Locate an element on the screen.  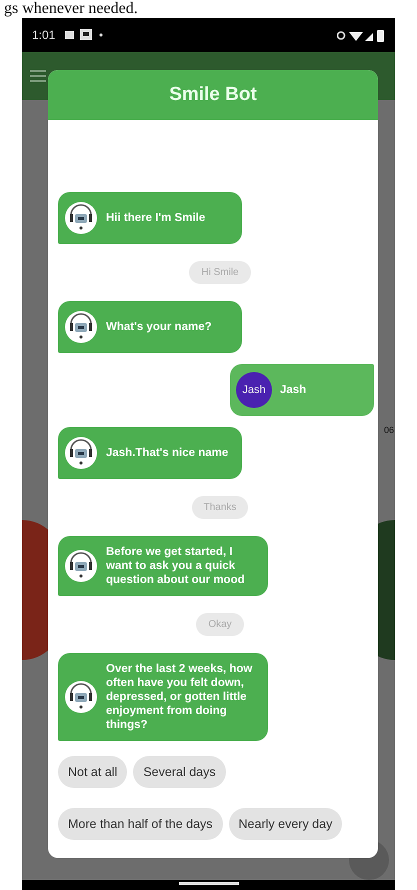
system-icons is located at coordinates (361, 35).